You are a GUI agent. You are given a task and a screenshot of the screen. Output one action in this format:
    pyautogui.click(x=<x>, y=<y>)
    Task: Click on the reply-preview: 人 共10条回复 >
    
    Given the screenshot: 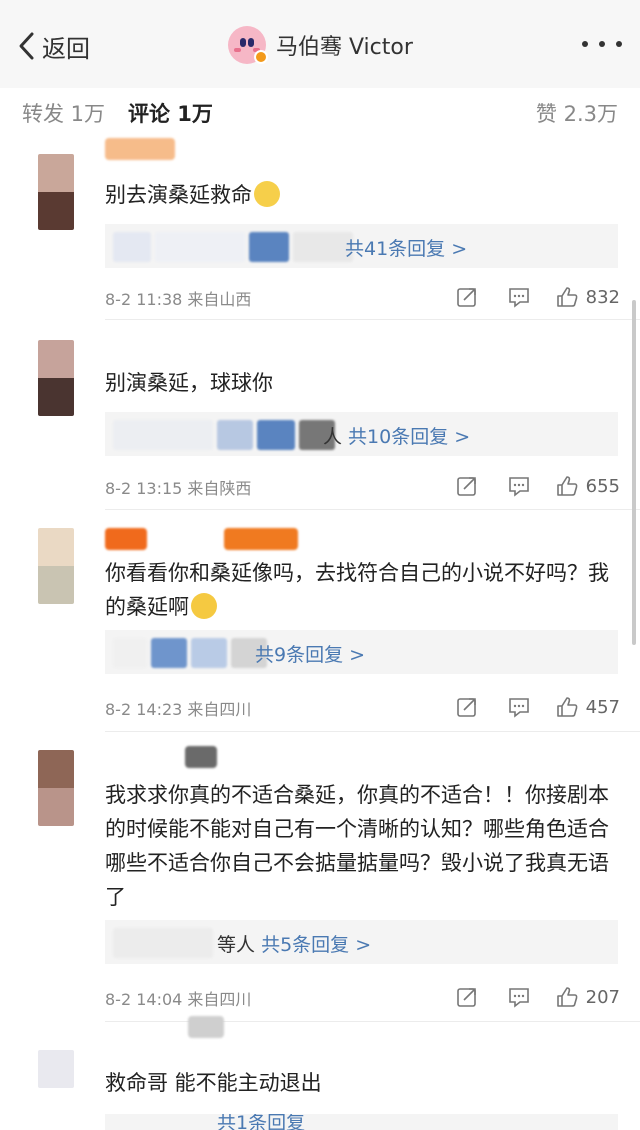 What is the action you would take?
    pyautogui.click(x=361, y=434)
    